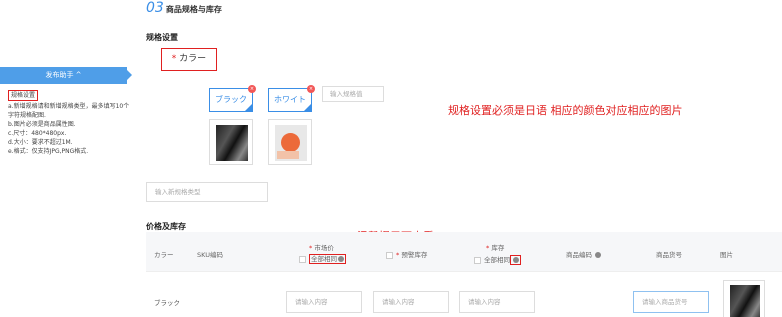 The width and height of the screenshot is (782, 317). Describe the element at coordinates (726, 255) in the screenshot. I see `header-image: 图片` at that location.